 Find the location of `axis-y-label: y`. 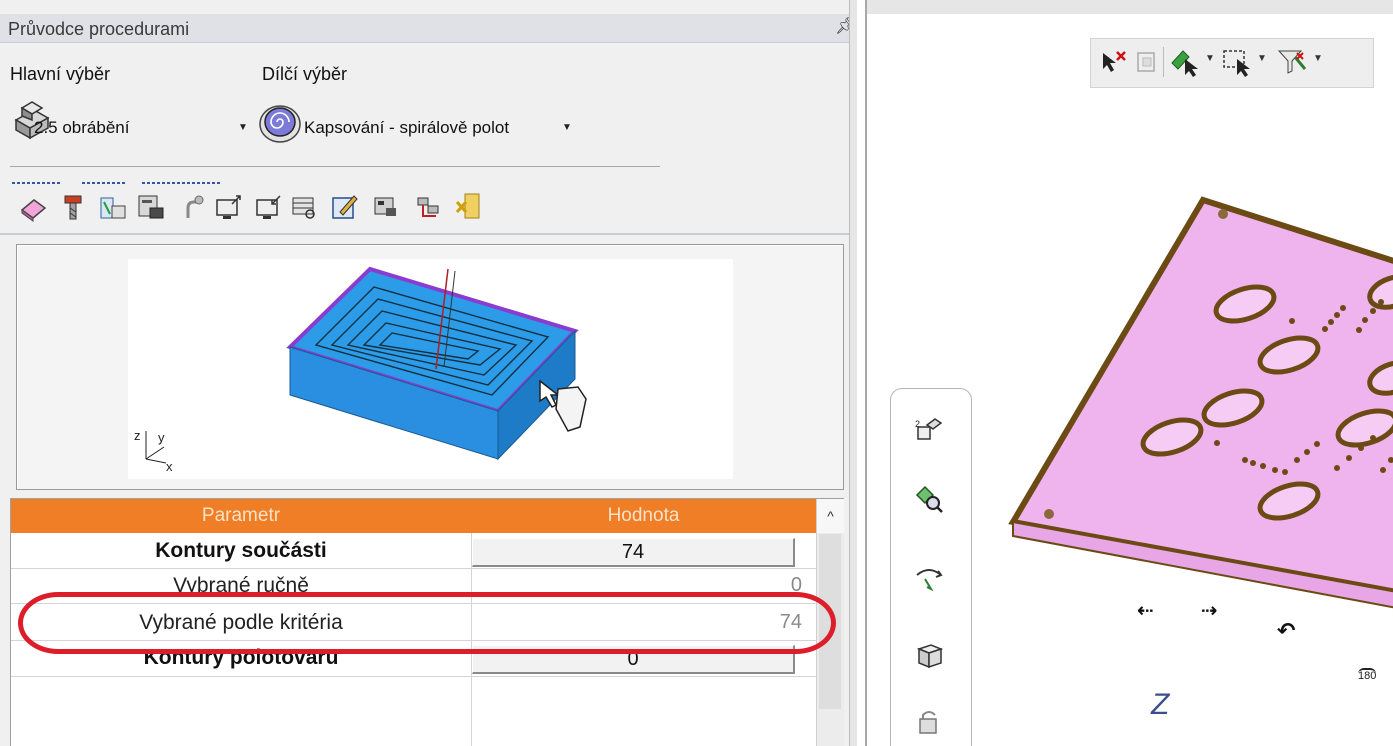

axis-y-label: y is located at coordinates (161, 437).